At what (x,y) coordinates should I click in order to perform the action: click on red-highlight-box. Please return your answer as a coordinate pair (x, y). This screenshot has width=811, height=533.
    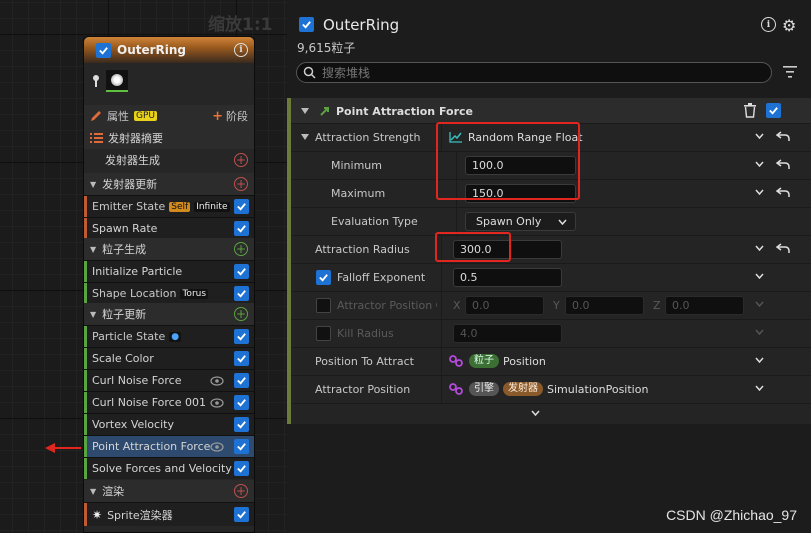
    Looking at the image, I should click on (473, 247).